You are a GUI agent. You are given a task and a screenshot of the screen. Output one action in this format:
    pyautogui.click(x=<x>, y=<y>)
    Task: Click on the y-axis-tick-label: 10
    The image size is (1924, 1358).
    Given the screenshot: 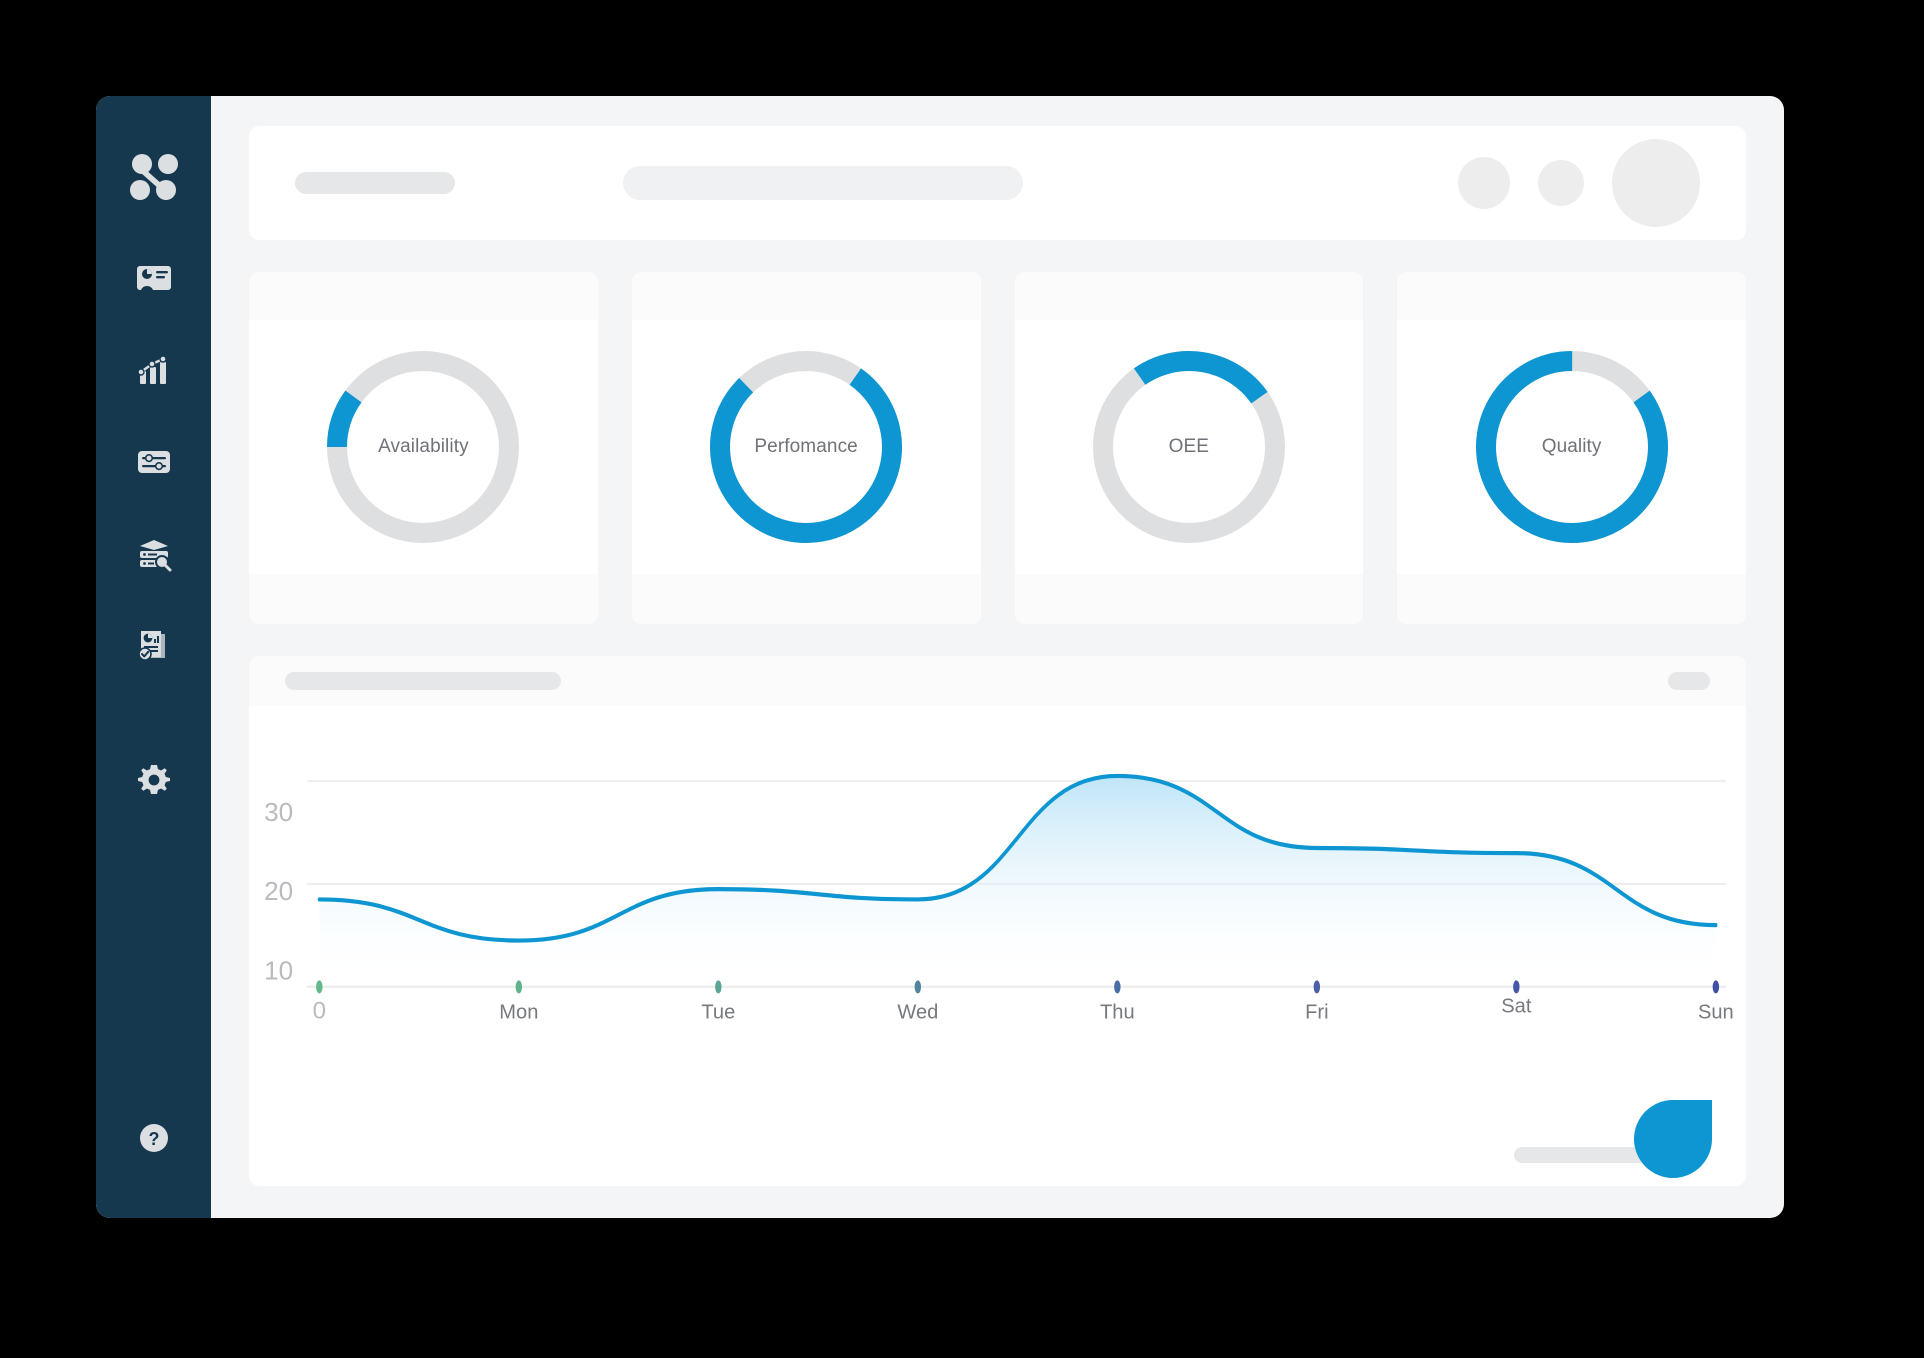 What is the action you would take?
    pyautogui.click(x=278, y=970)
    